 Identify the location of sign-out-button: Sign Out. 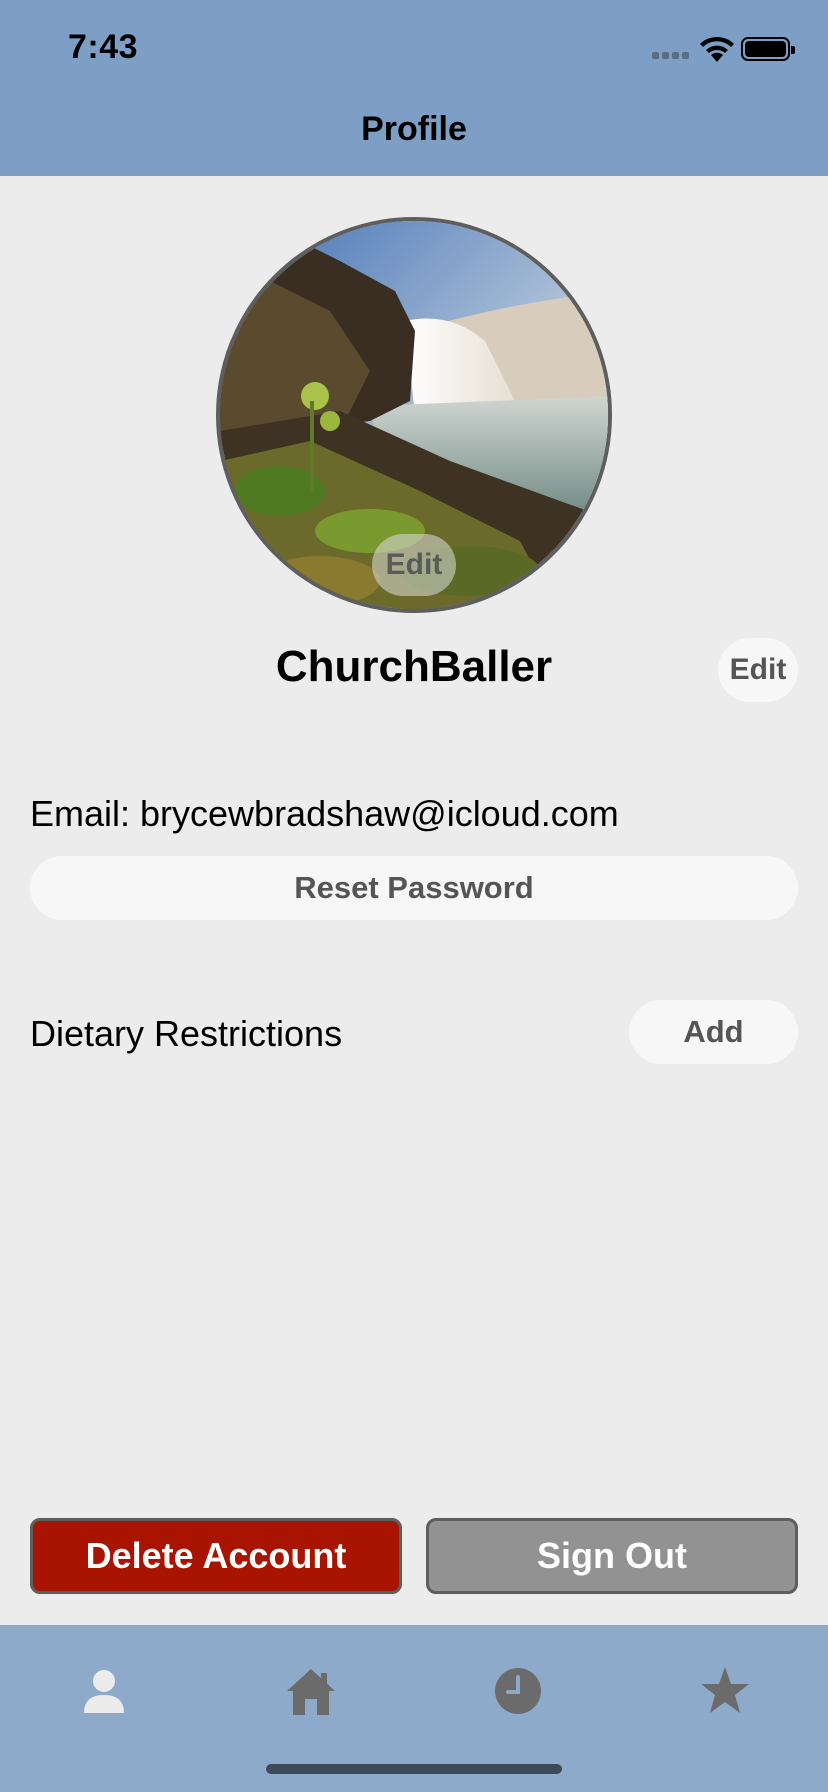
(612, 1556).